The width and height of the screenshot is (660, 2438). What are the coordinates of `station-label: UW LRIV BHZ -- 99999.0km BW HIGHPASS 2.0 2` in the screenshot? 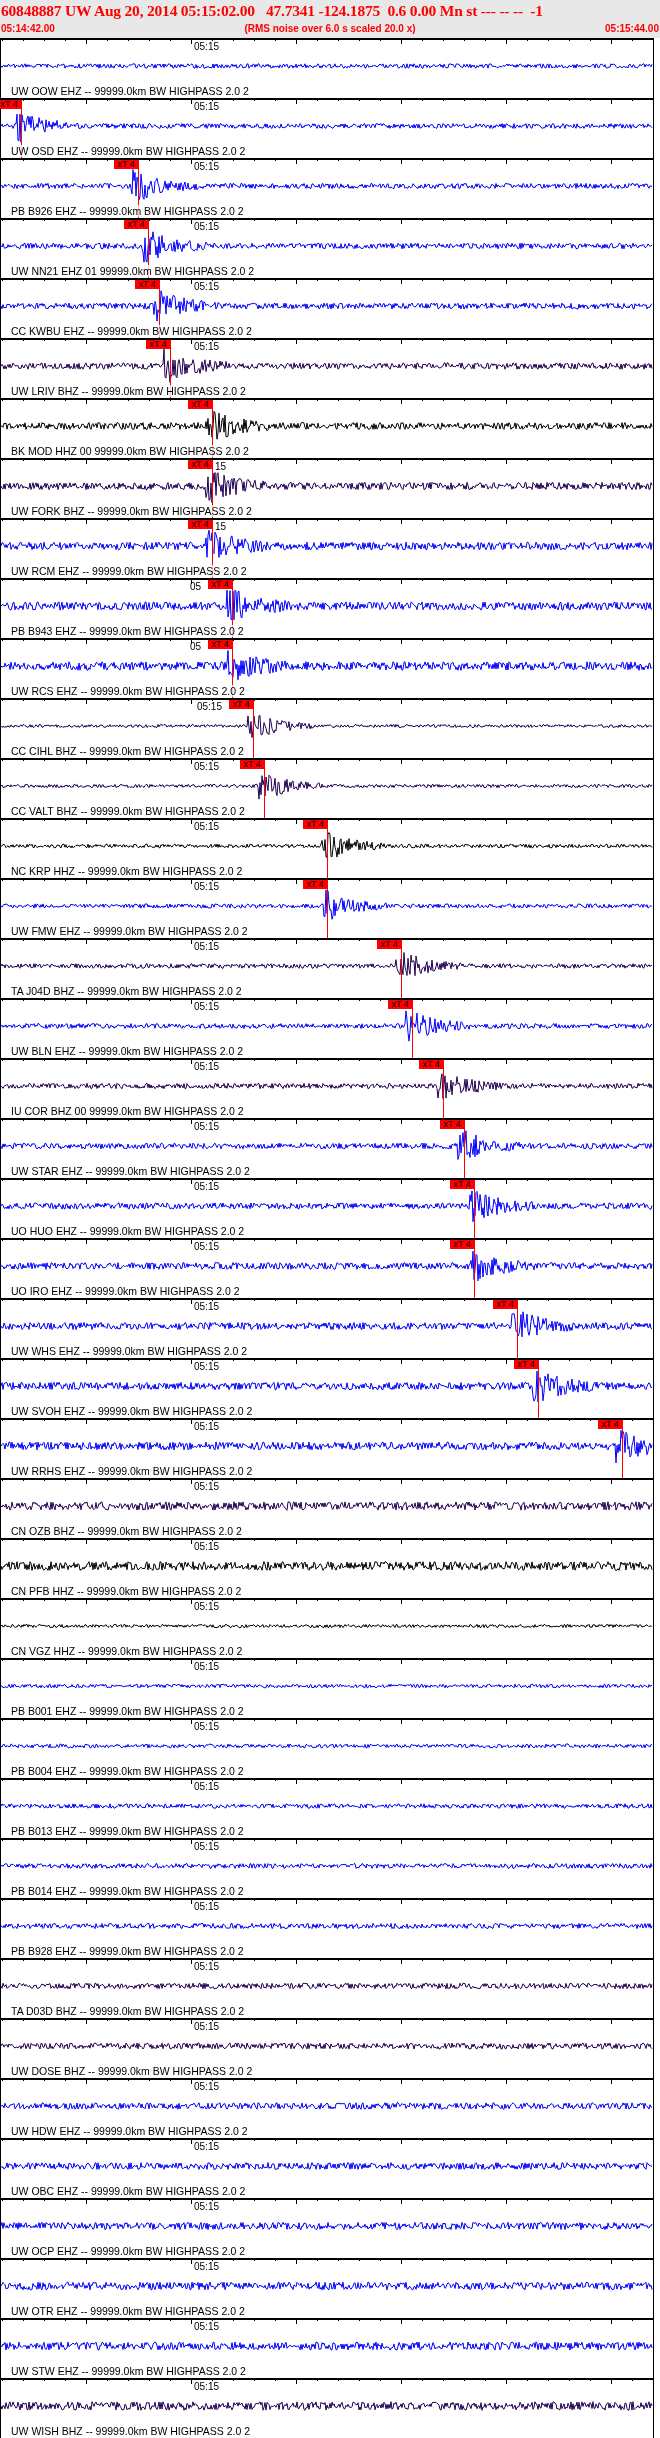 It's located at (128, 391).